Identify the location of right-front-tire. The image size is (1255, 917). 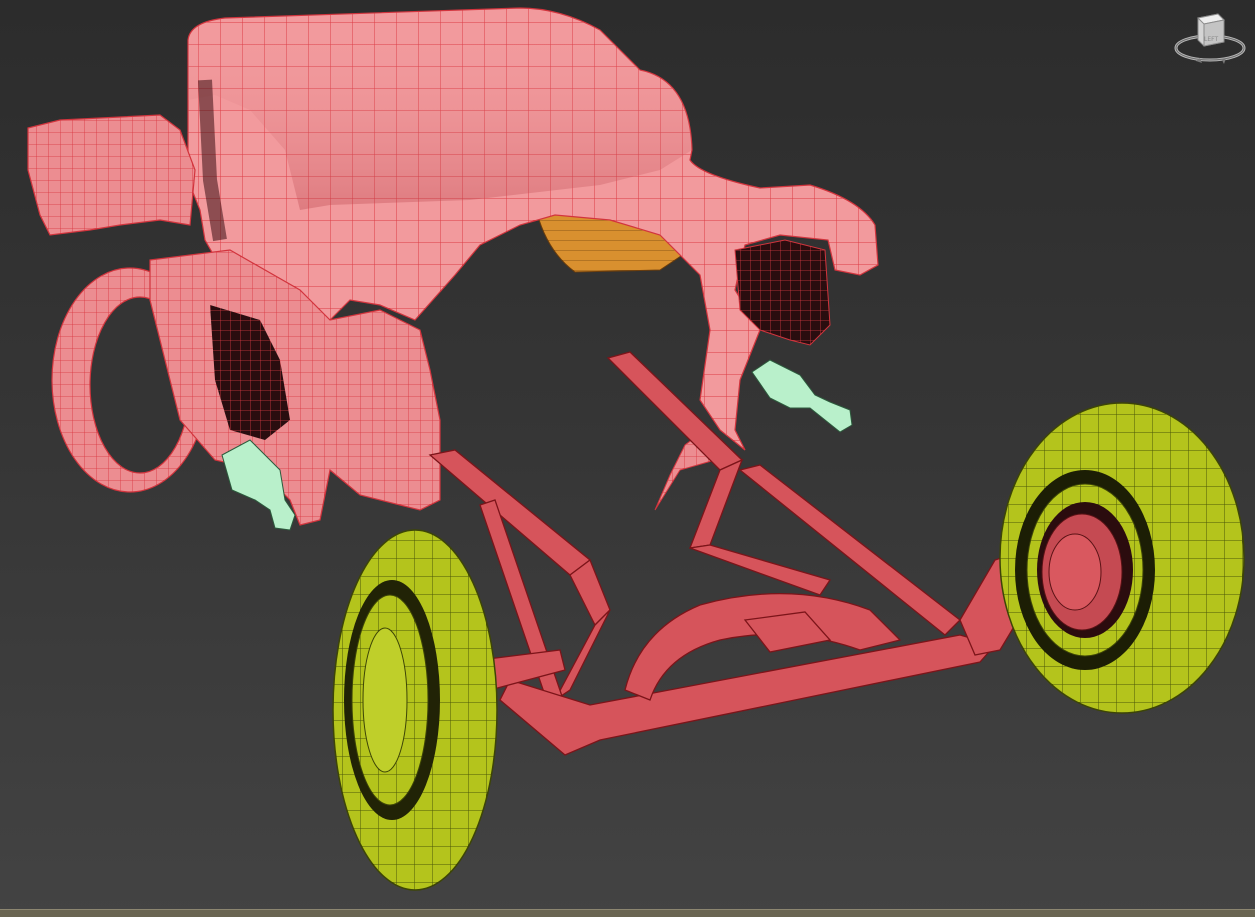
(1122, 558).